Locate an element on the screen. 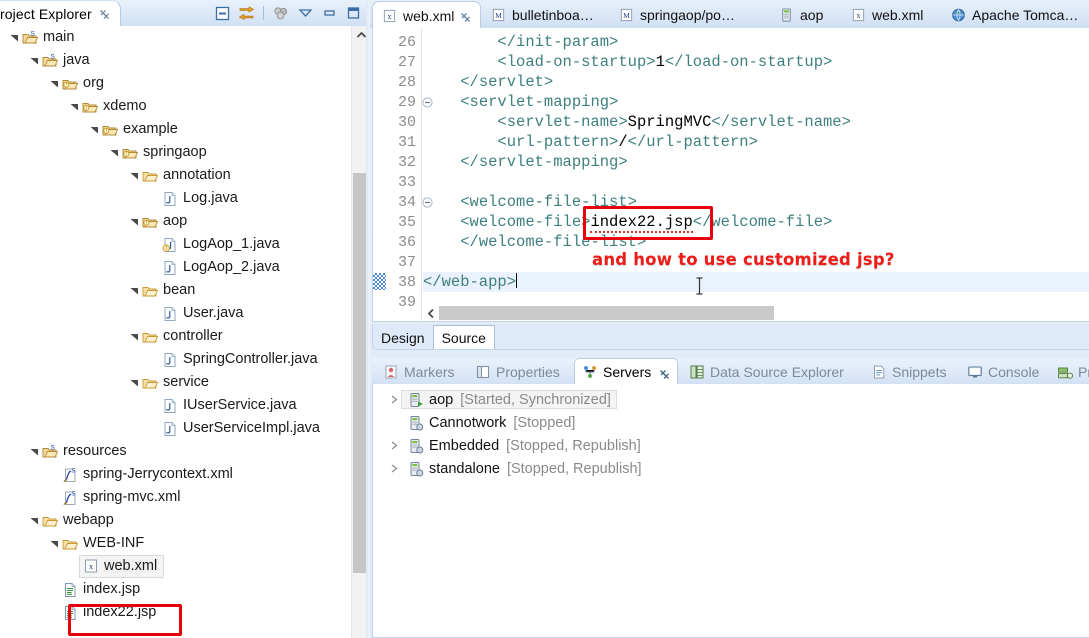 The image size is (1089, 638). editor-hscrollbar is located at coordinates (756, 313).